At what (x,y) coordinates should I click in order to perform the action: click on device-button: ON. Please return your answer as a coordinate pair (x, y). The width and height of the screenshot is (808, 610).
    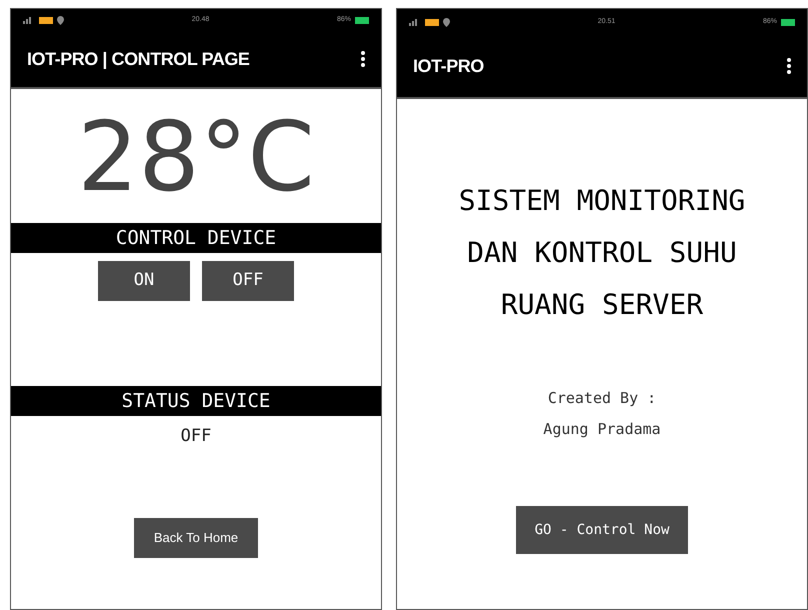
    Looking at the image, I should click on (144, 281).